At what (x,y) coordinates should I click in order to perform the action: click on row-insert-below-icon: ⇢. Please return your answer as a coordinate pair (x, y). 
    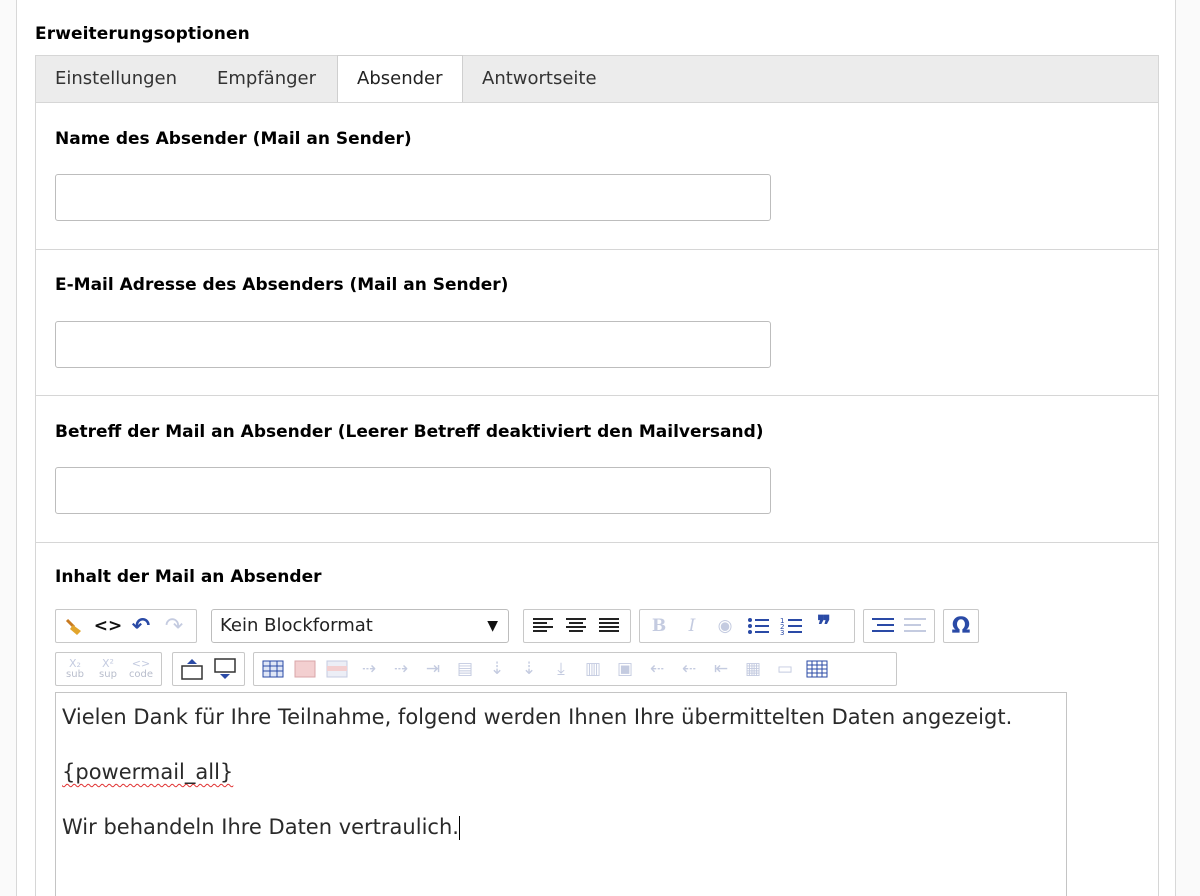
    Looking at the image, I should click on (401, 669).